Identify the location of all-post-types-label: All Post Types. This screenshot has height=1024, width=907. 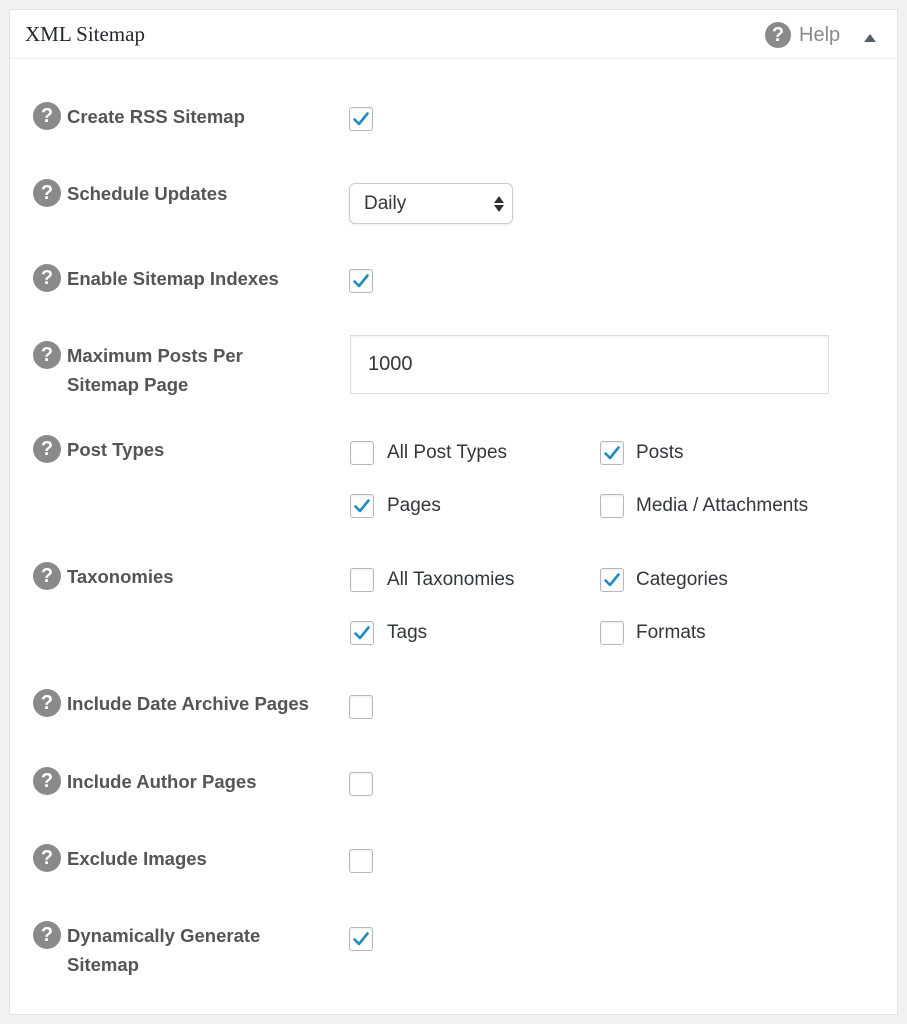
(447, 452).